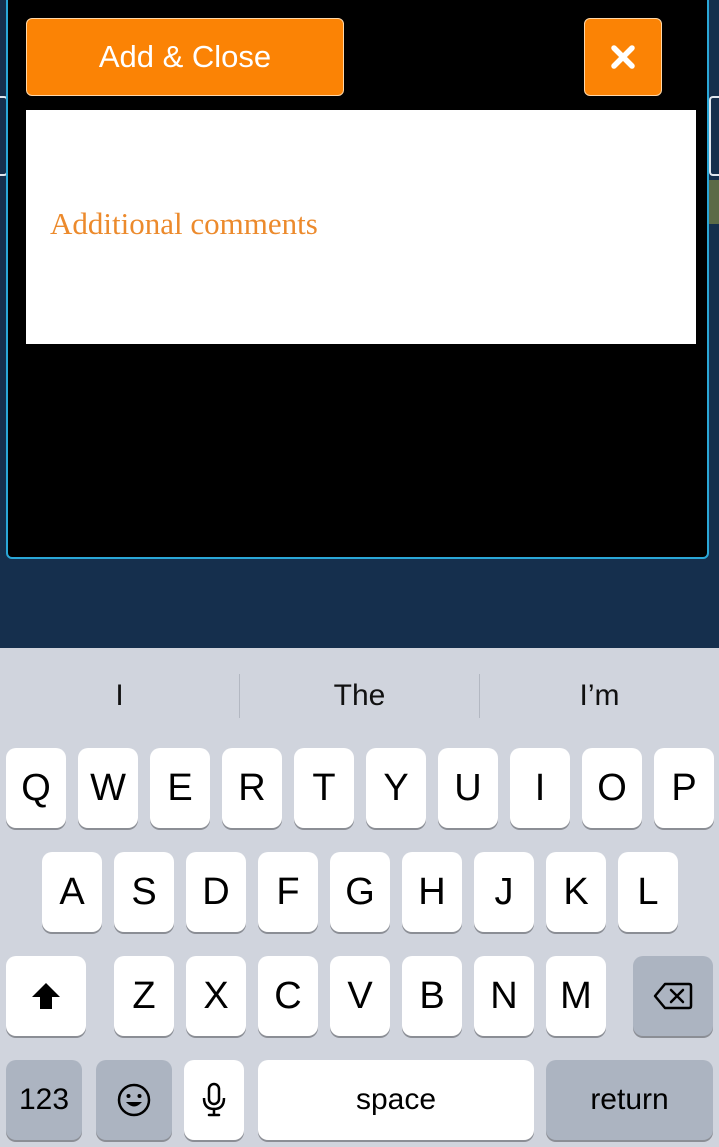  What do you see at coordinates (185, 57) in the screenshot?
I see `add-close-button: Add & Close` at bounding box center [185, 57].